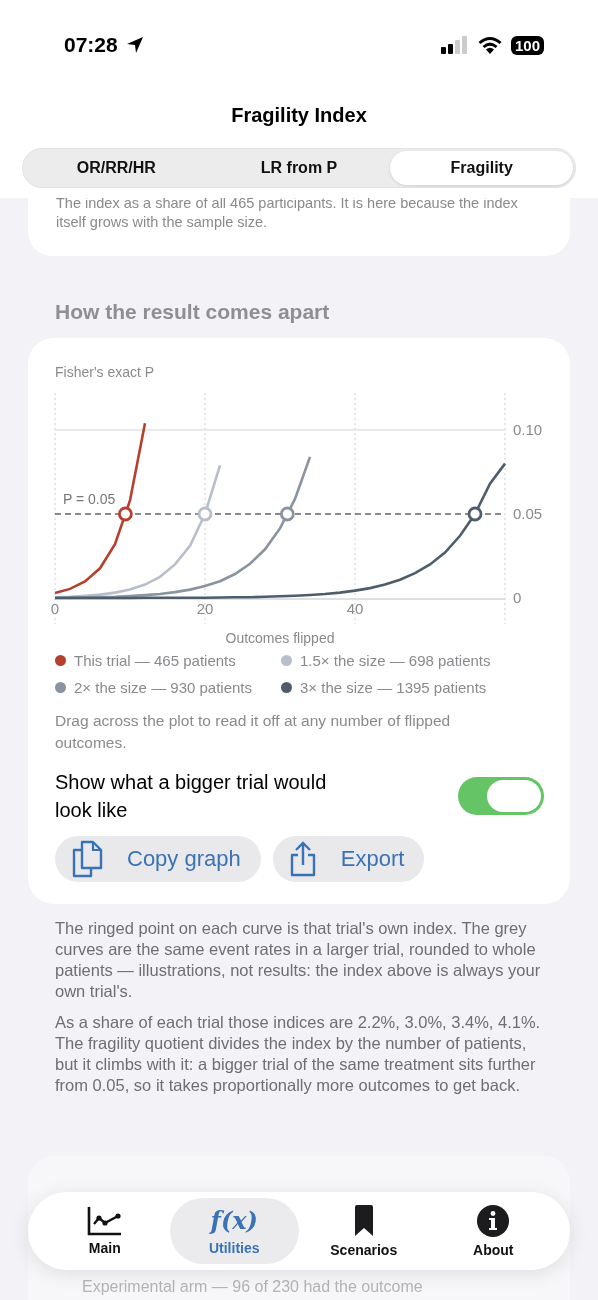  Describe the element at coordinates (163, 687) in the screenshot. I see `legend-label: 2× the size — 930 patients` at that location.